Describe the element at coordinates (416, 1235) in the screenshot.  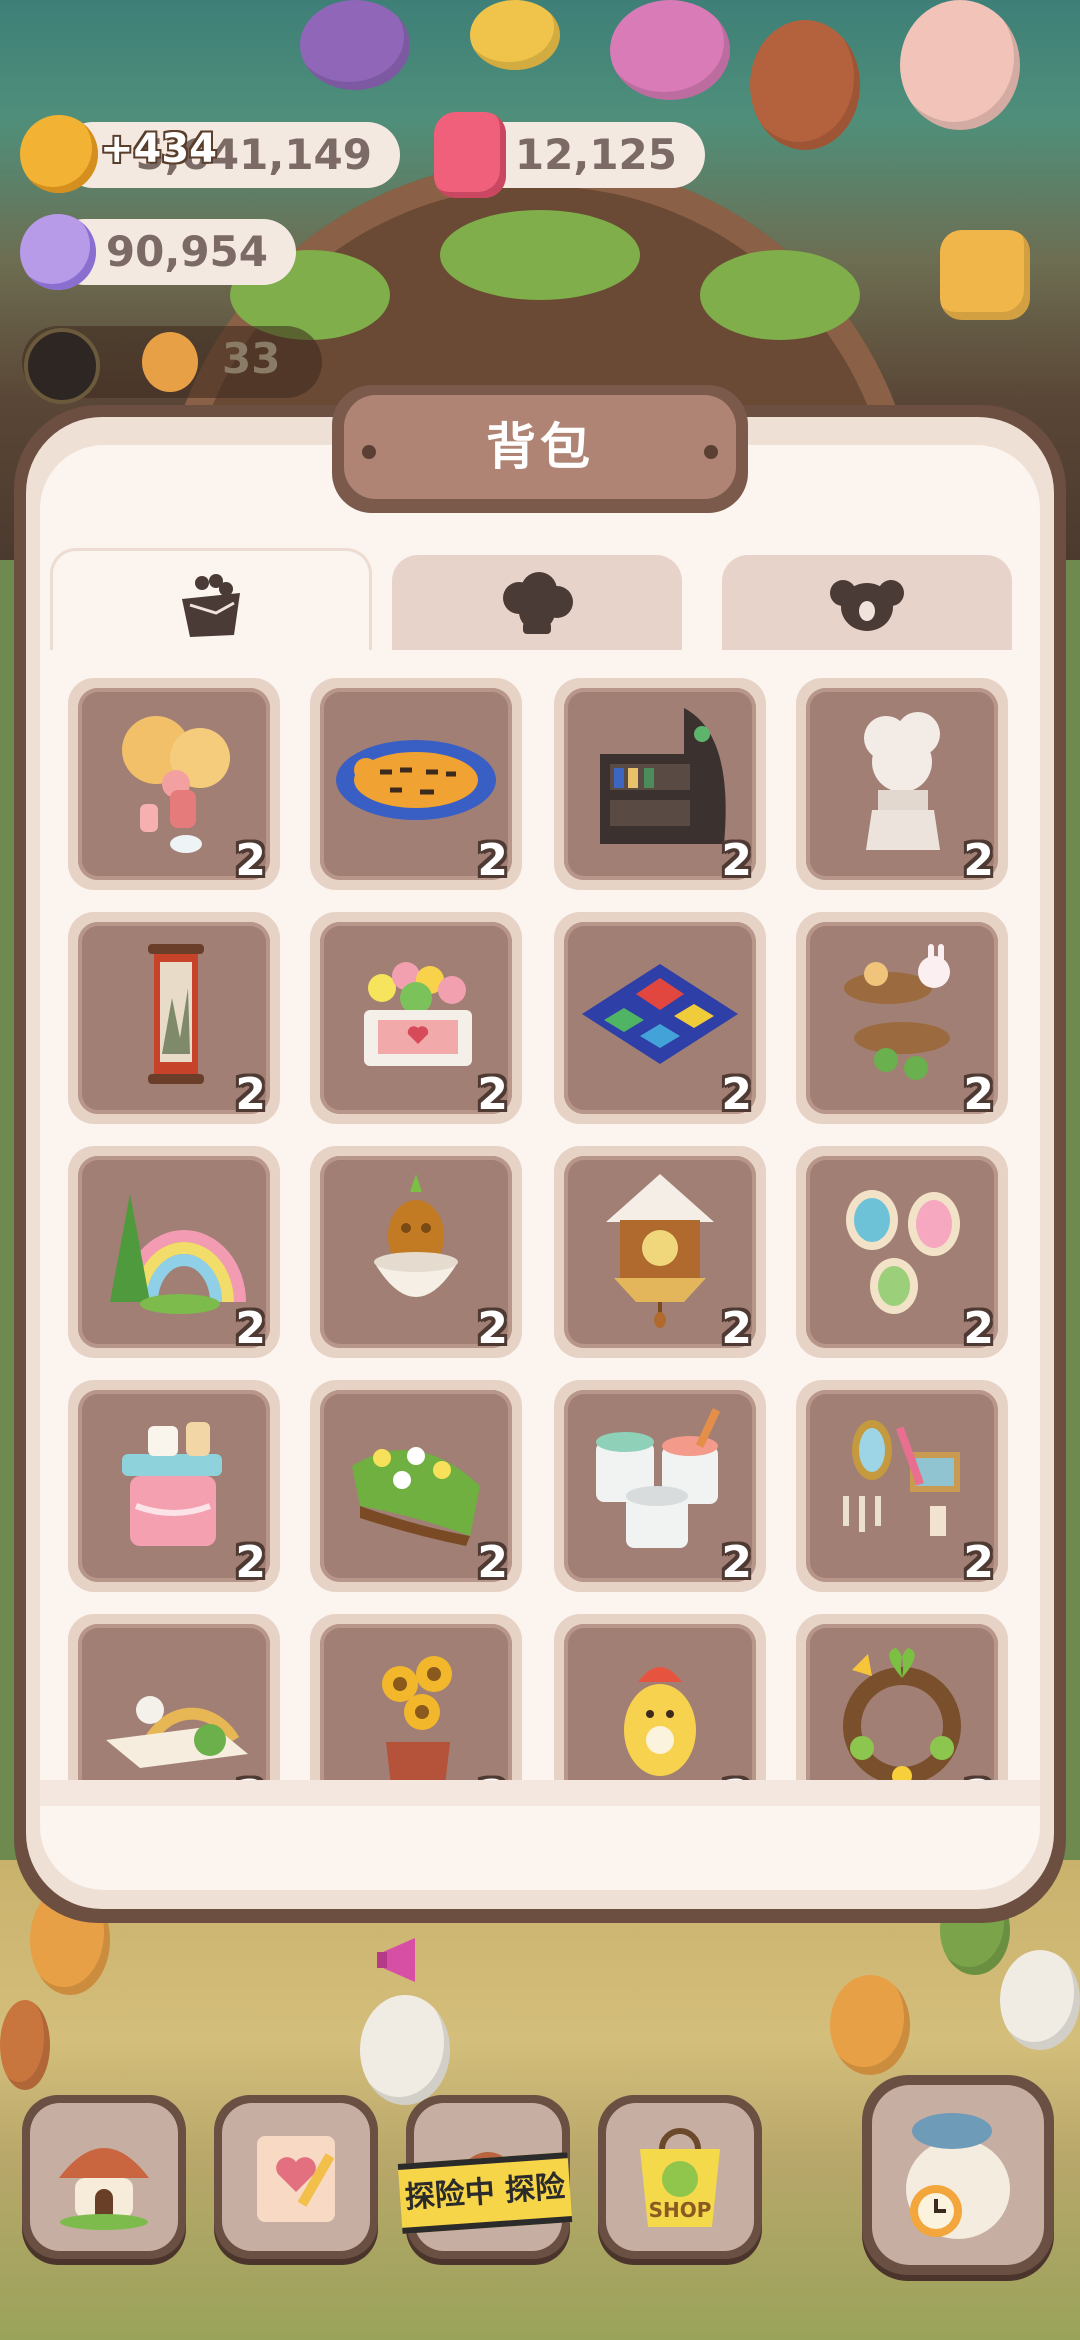
I see `pineapple-bowl-icon` at that location.